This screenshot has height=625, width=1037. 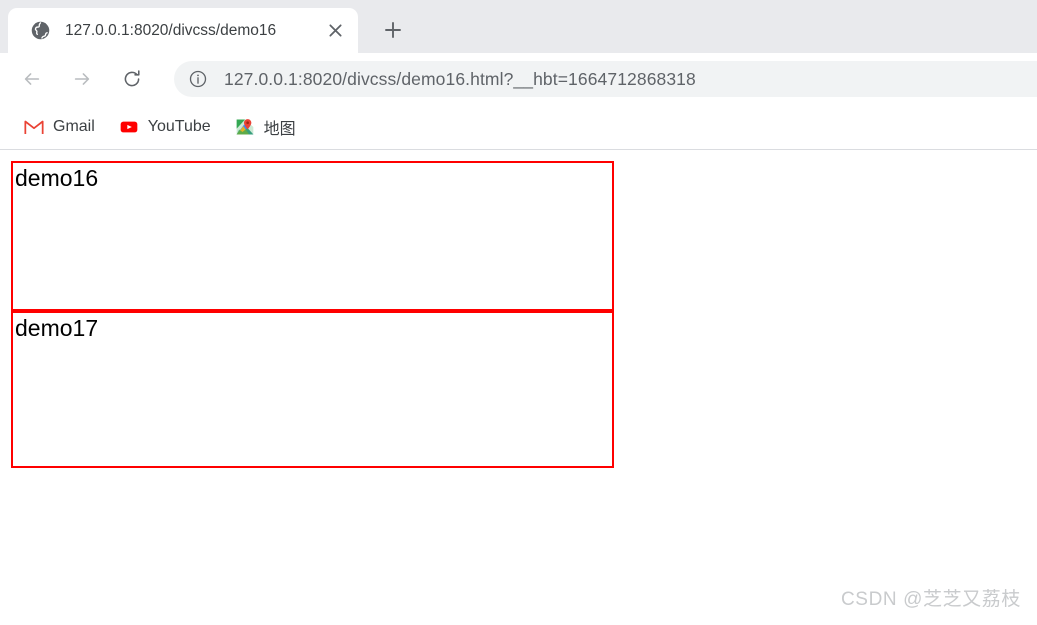 What do you see at coordinates (132, 79) in the screenshot?
I see `reload-button` at bounding box center [132, 79].